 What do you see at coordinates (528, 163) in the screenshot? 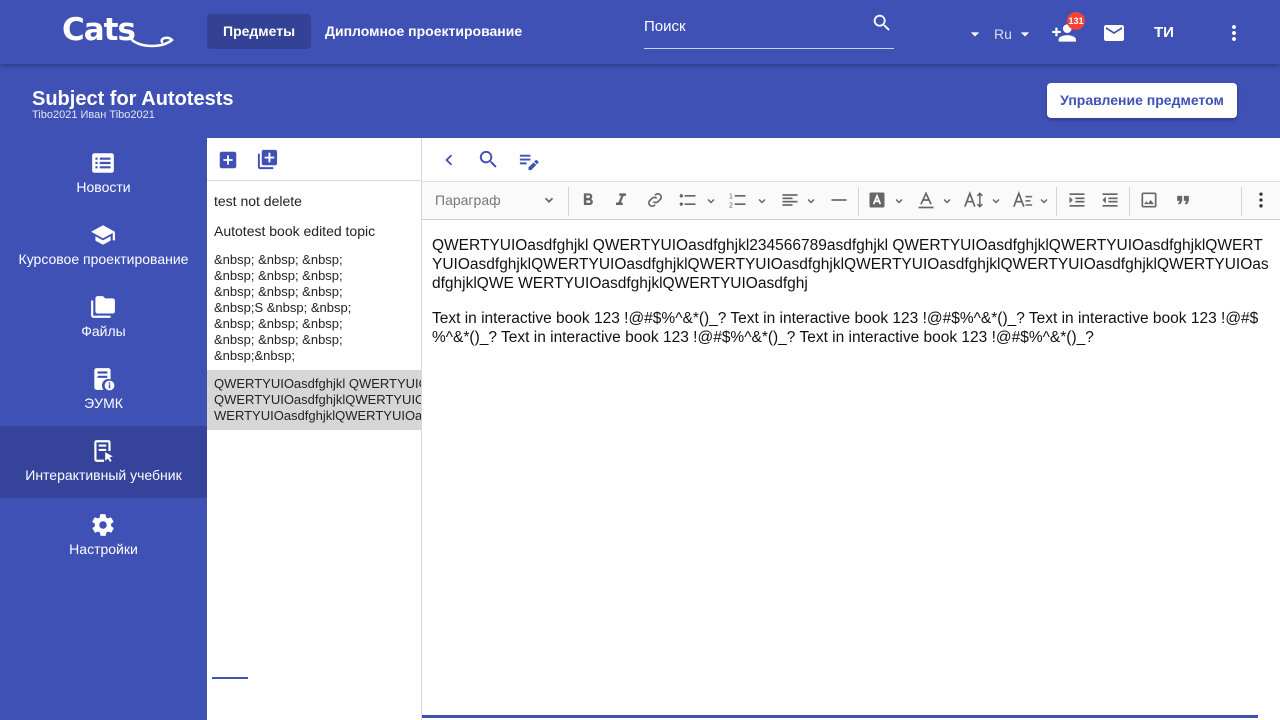
I see `edit-note-icon` at bounding box center [528, 163].